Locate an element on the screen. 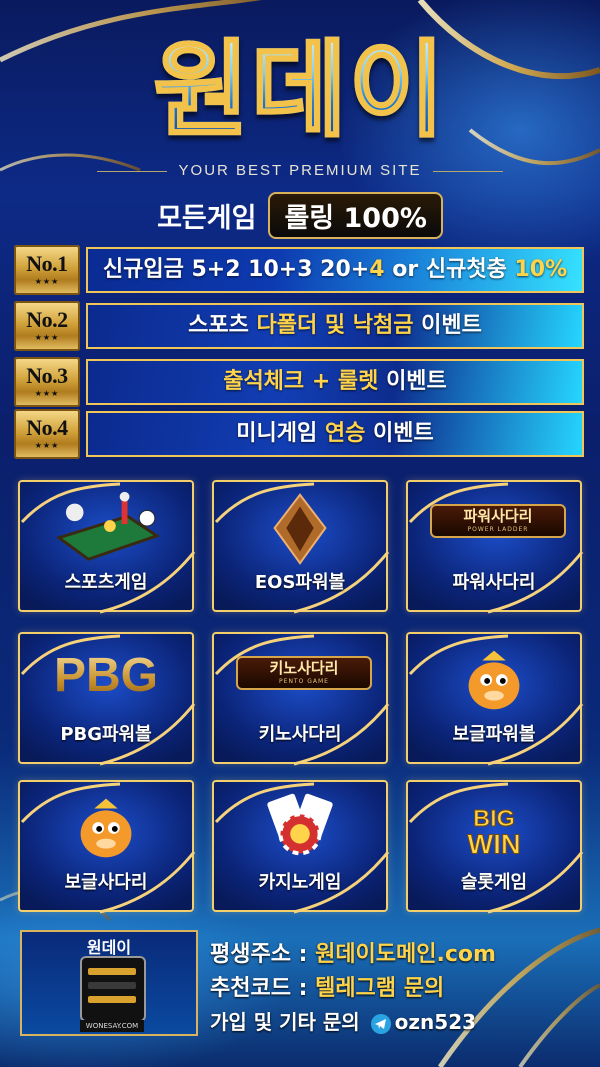  rank-number: No.2 is located at coordinates (47, 319).